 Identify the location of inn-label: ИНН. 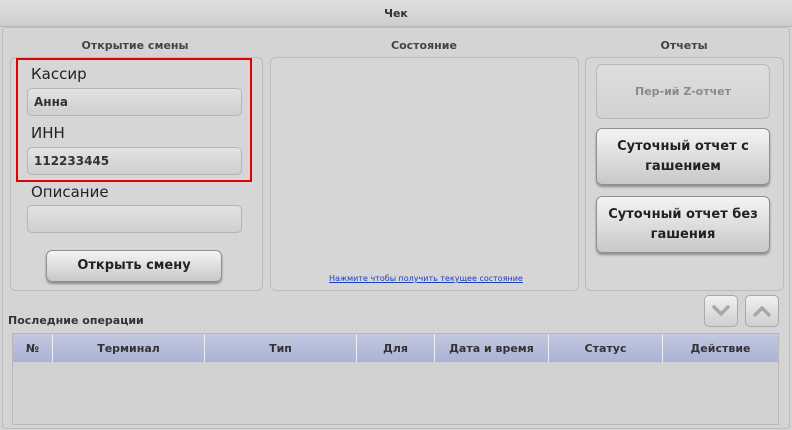
(48, 133).